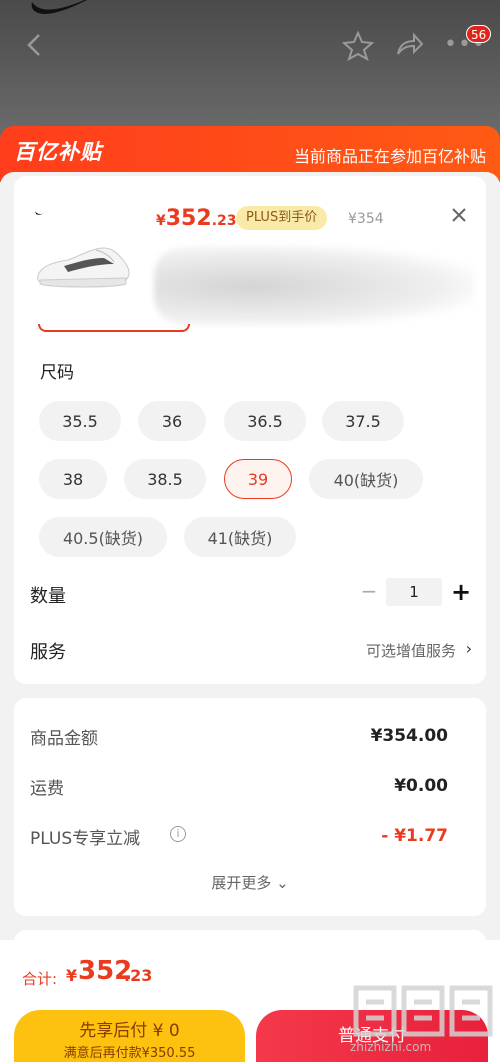  What do you see at coordinates (369, 591) in the screenshot?
I see `quantity-decrease-button: −` at bounding box center [369, 591].